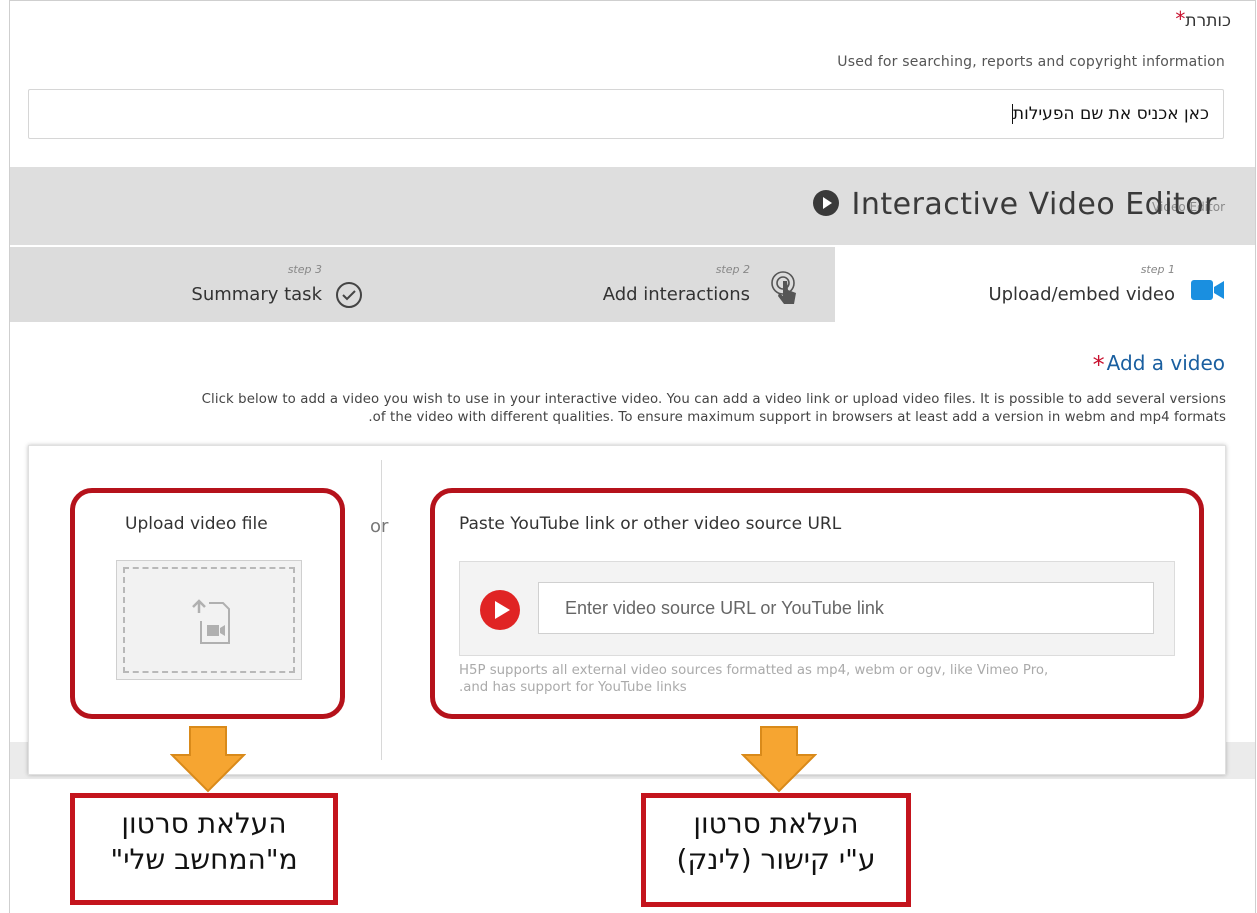 Image resolution: width=1257 pixels, height=913 pixels. I want to click on tab-step-interactions: step 2 Add interactions, so click(690, 284).